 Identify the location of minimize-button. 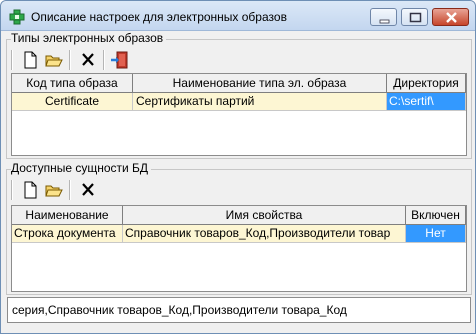
(383, 17).